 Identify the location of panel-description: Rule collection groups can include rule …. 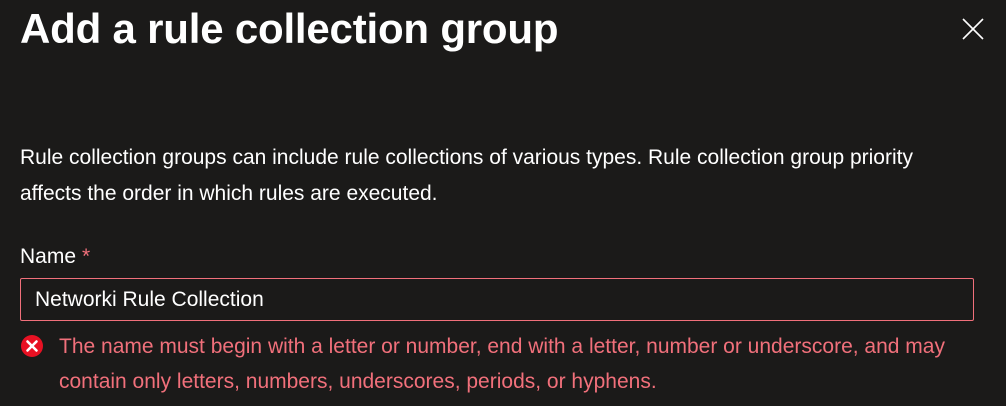
(466, 175).